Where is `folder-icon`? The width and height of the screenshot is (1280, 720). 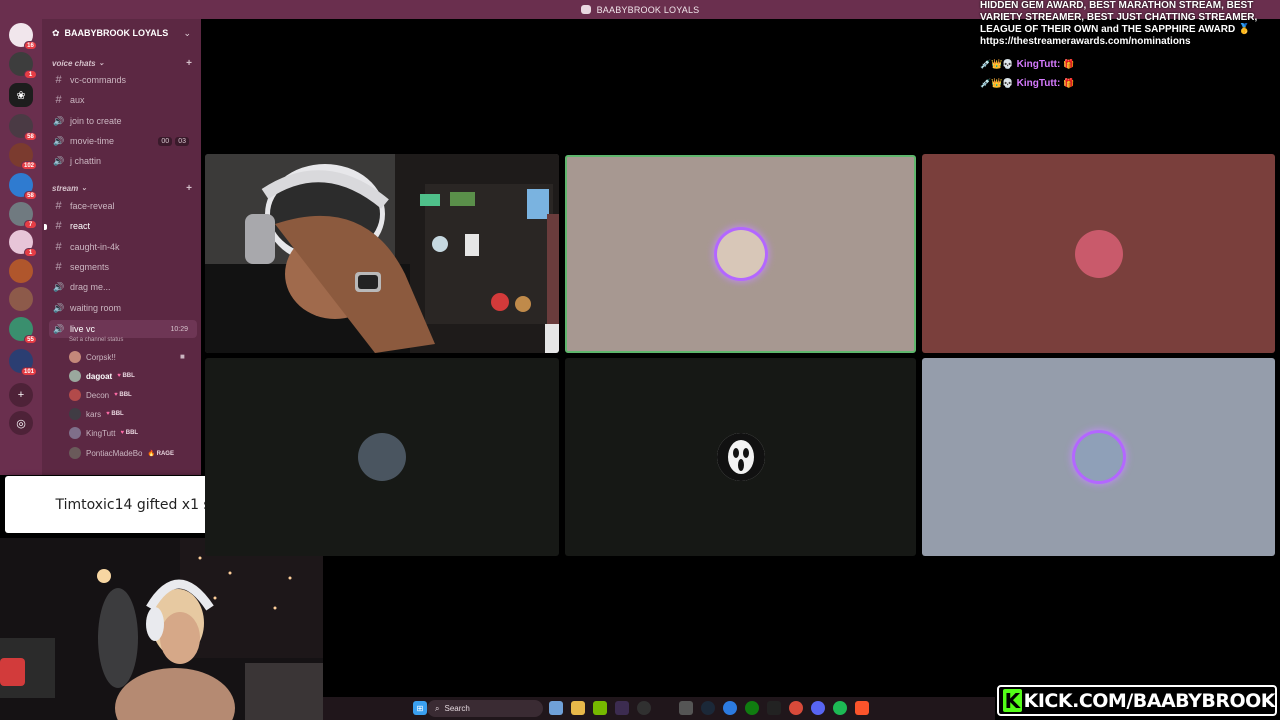
folder-icon is located at coordinates (578, 708).